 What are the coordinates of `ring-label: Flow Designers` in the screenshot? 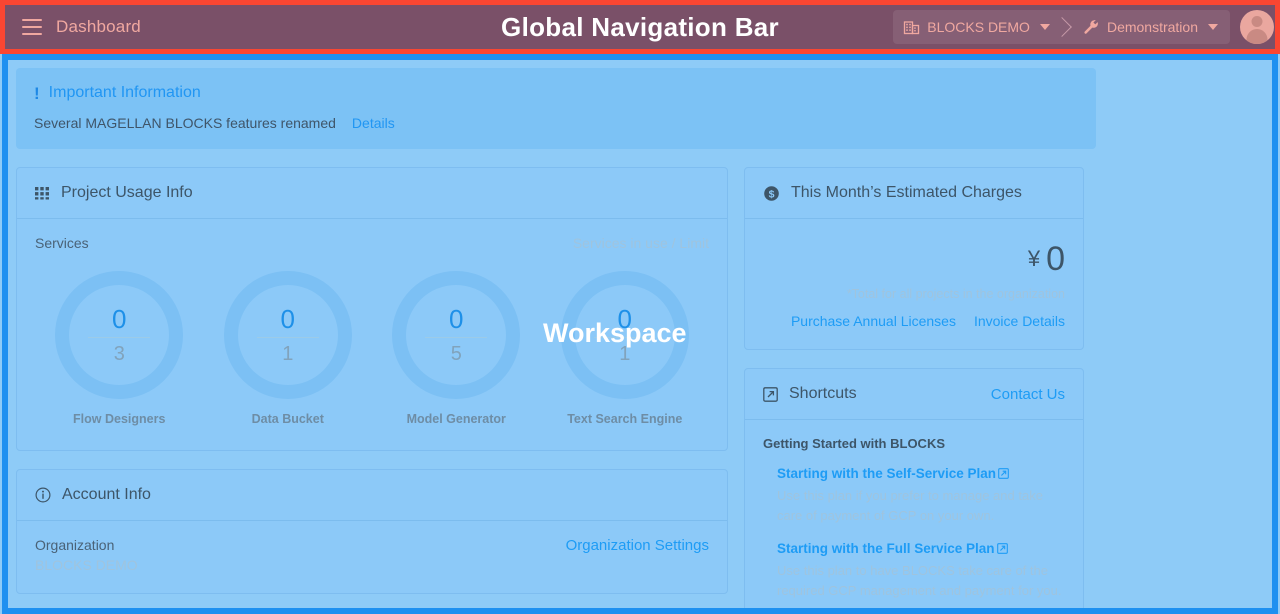 It's located at (119, 419).